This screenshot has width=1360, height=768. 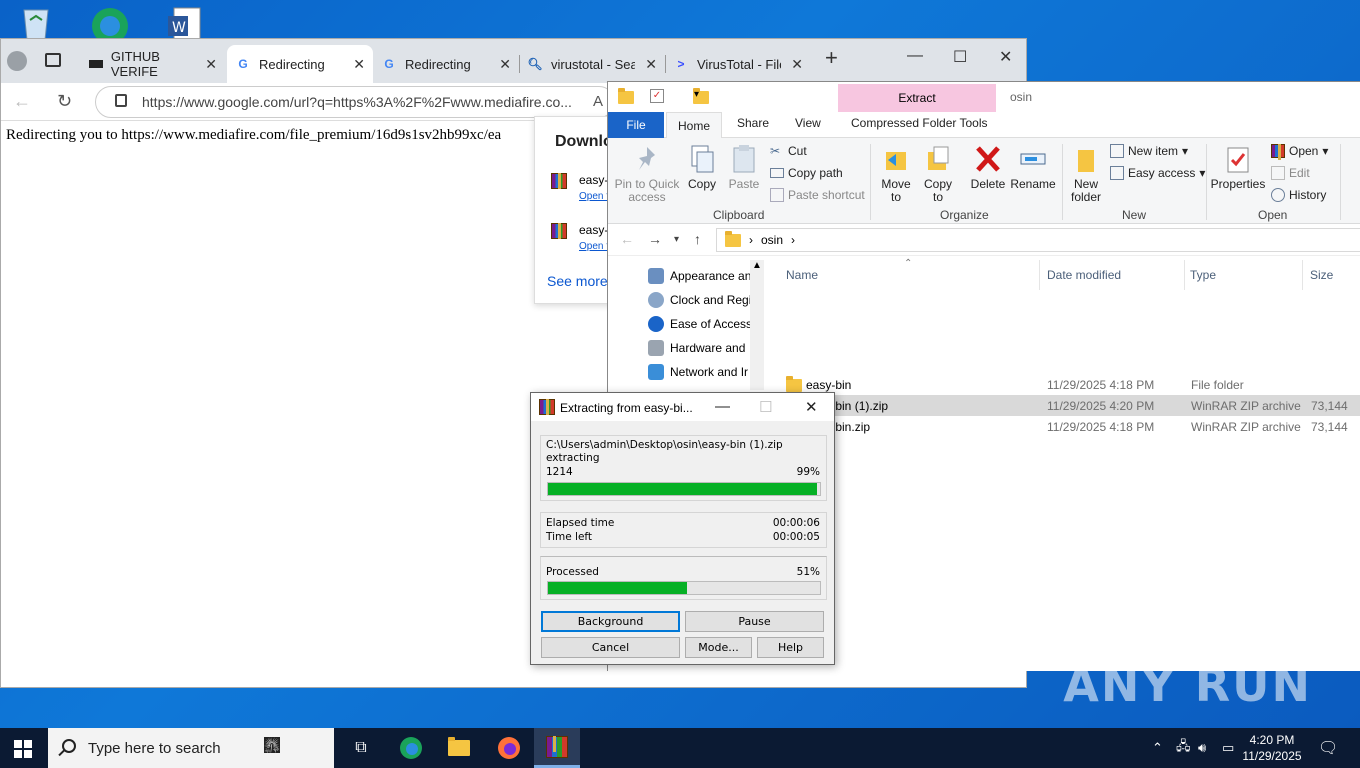 What do you see at coordinates (598, 101) in the screenshot?
I see `read-aloud-icon: A` at bounding box center [598, 101].